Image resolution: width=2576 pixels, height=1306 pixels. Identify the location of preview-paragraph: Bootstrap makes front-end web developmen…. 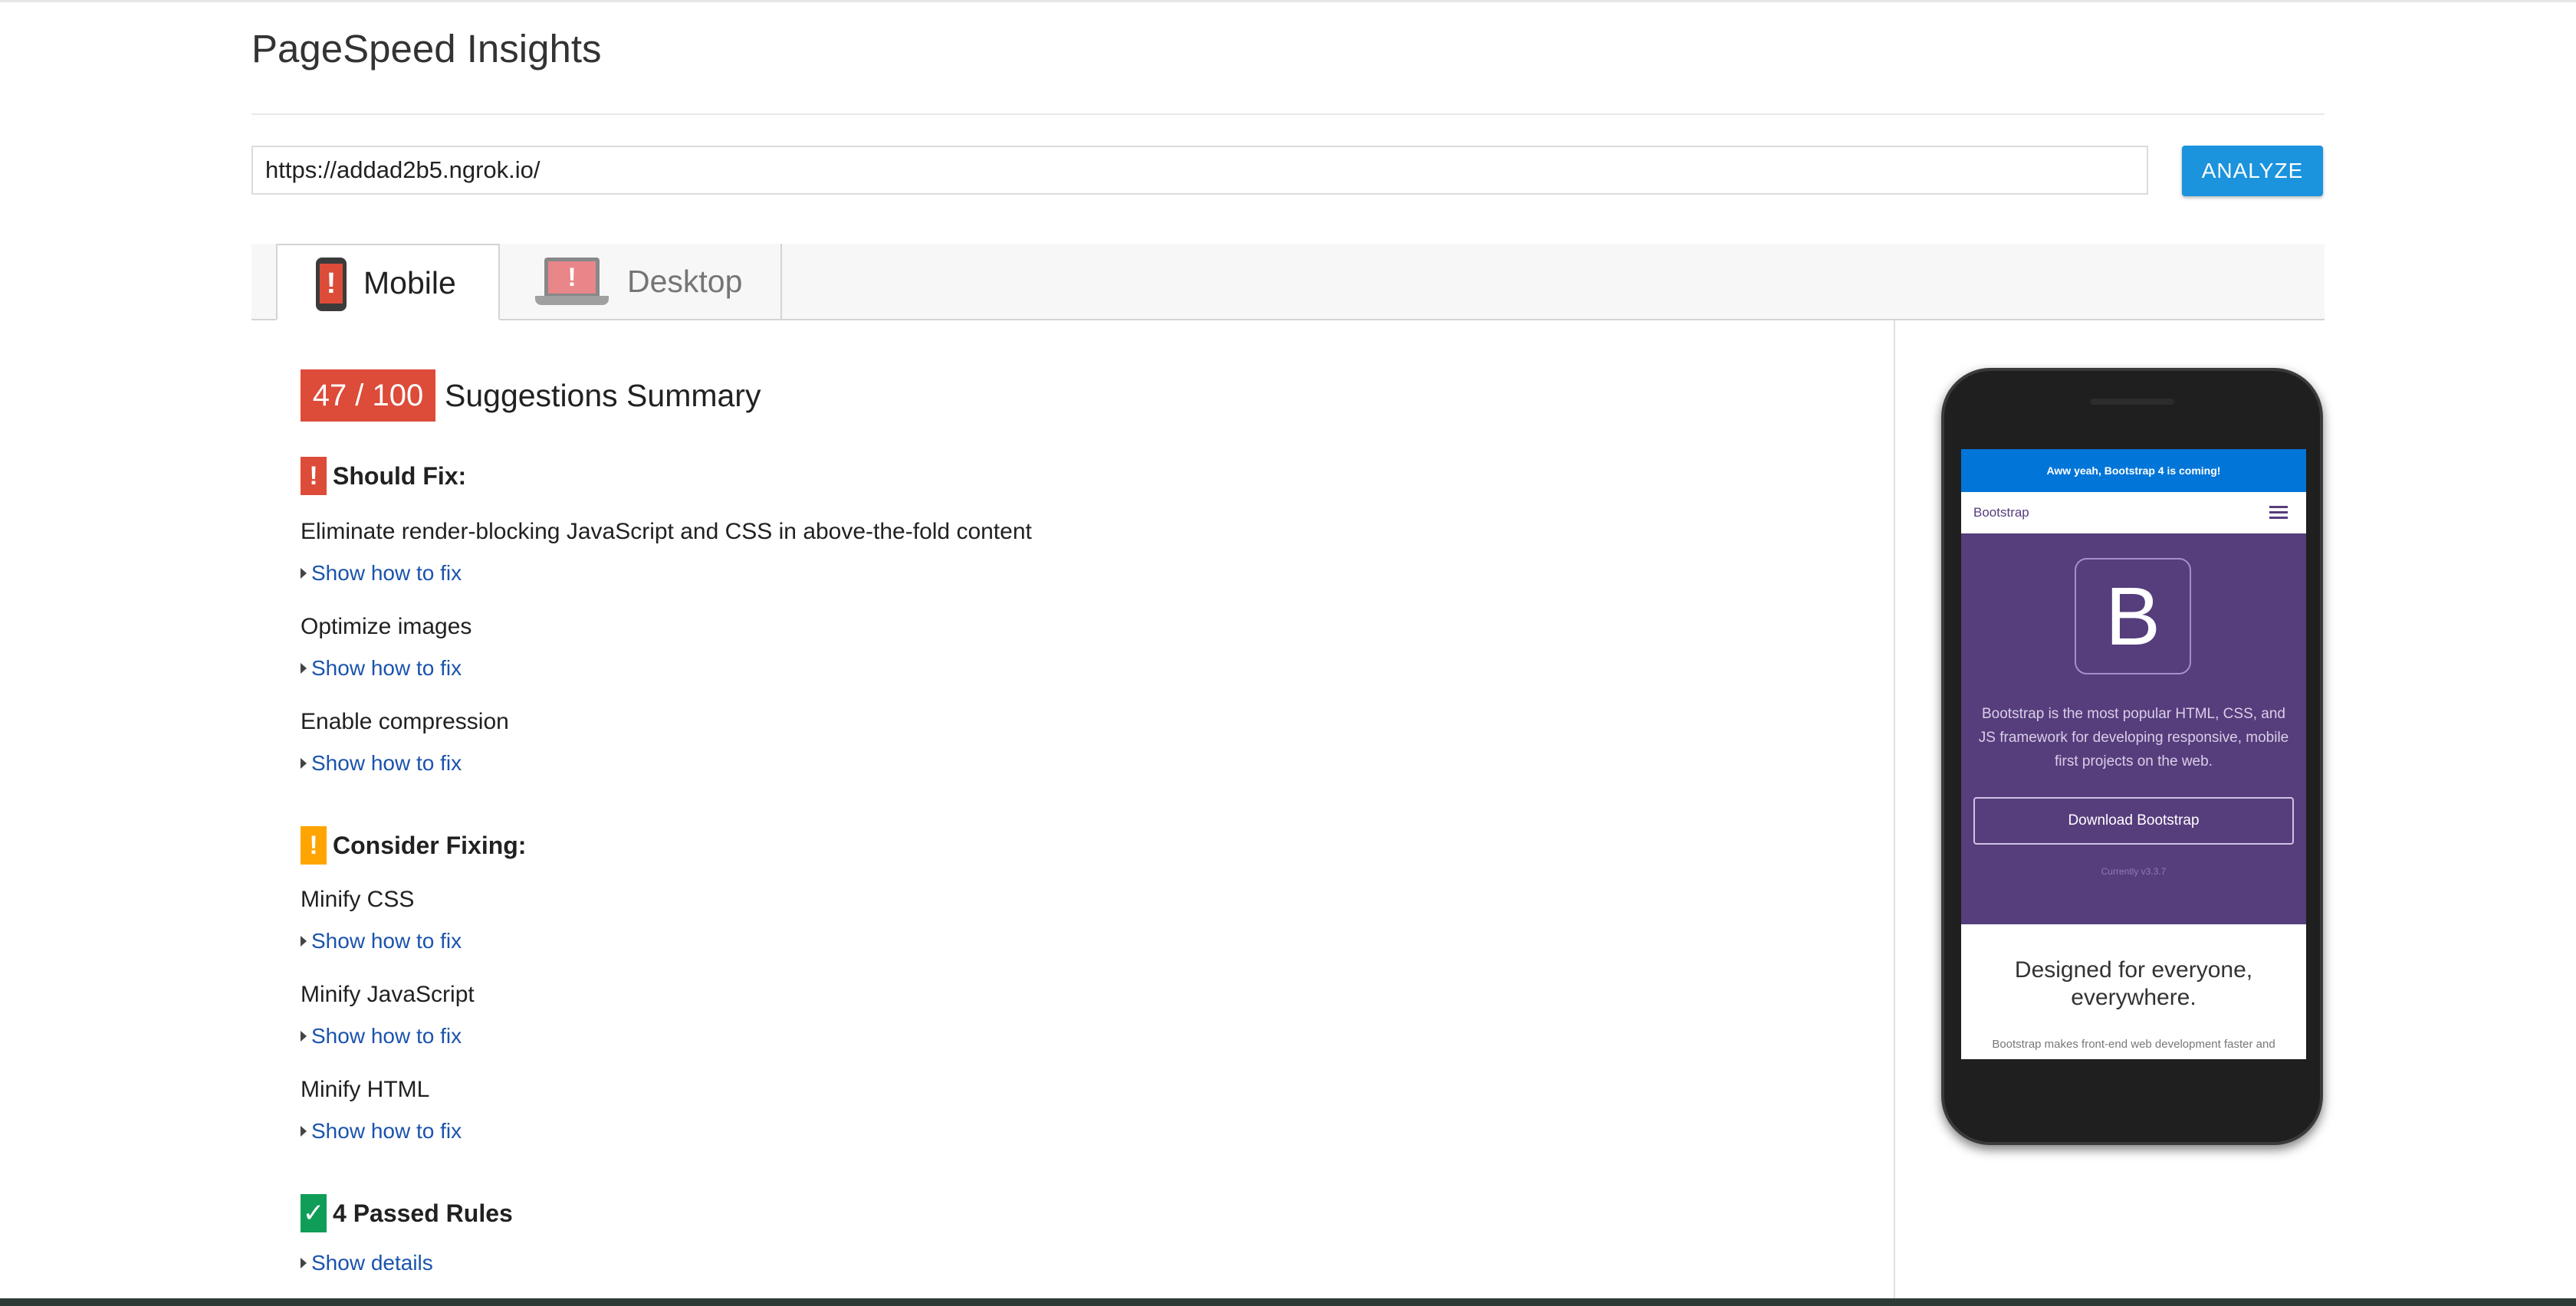
(2134, 1044).